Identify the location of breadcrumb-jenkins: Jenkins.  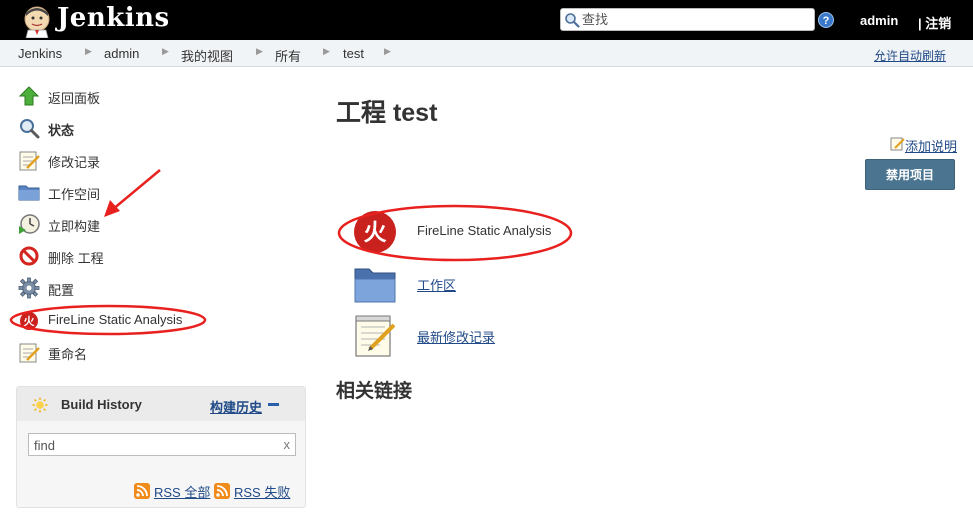
(40, 53).